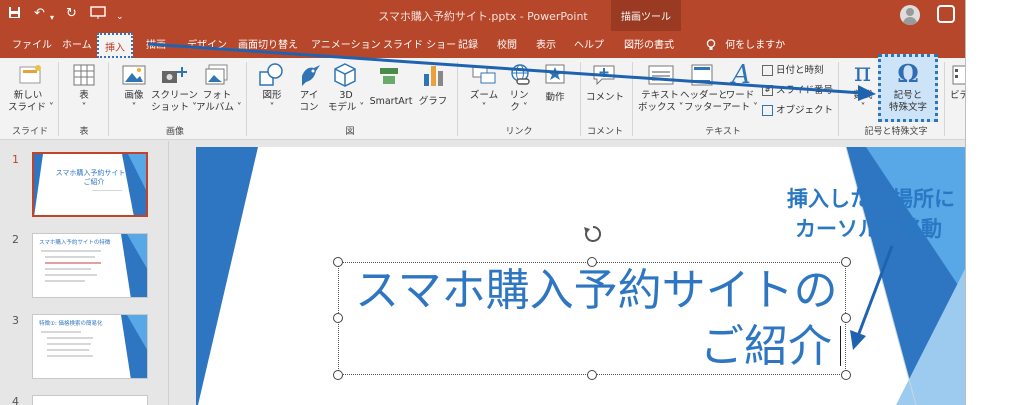 Image resolution: width=1024 pixels, height=405 pixels. What do you see at coordinates (115, 45) in the screenshot?
I see `tab-insert: 挿入` at bounding box center [115, 45].